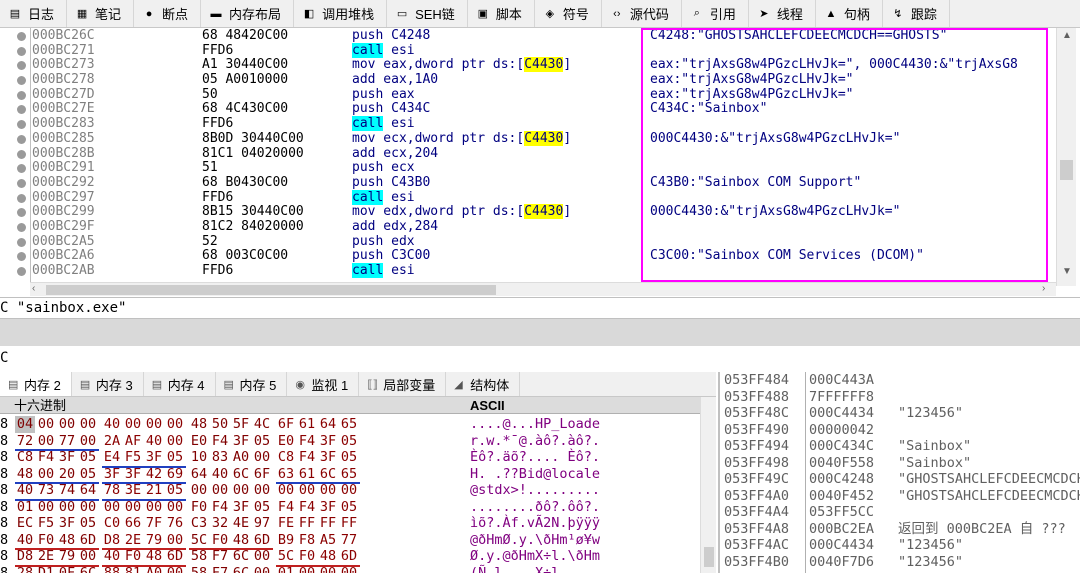  I want to click on dump-byte: FE, so click(286, 523).